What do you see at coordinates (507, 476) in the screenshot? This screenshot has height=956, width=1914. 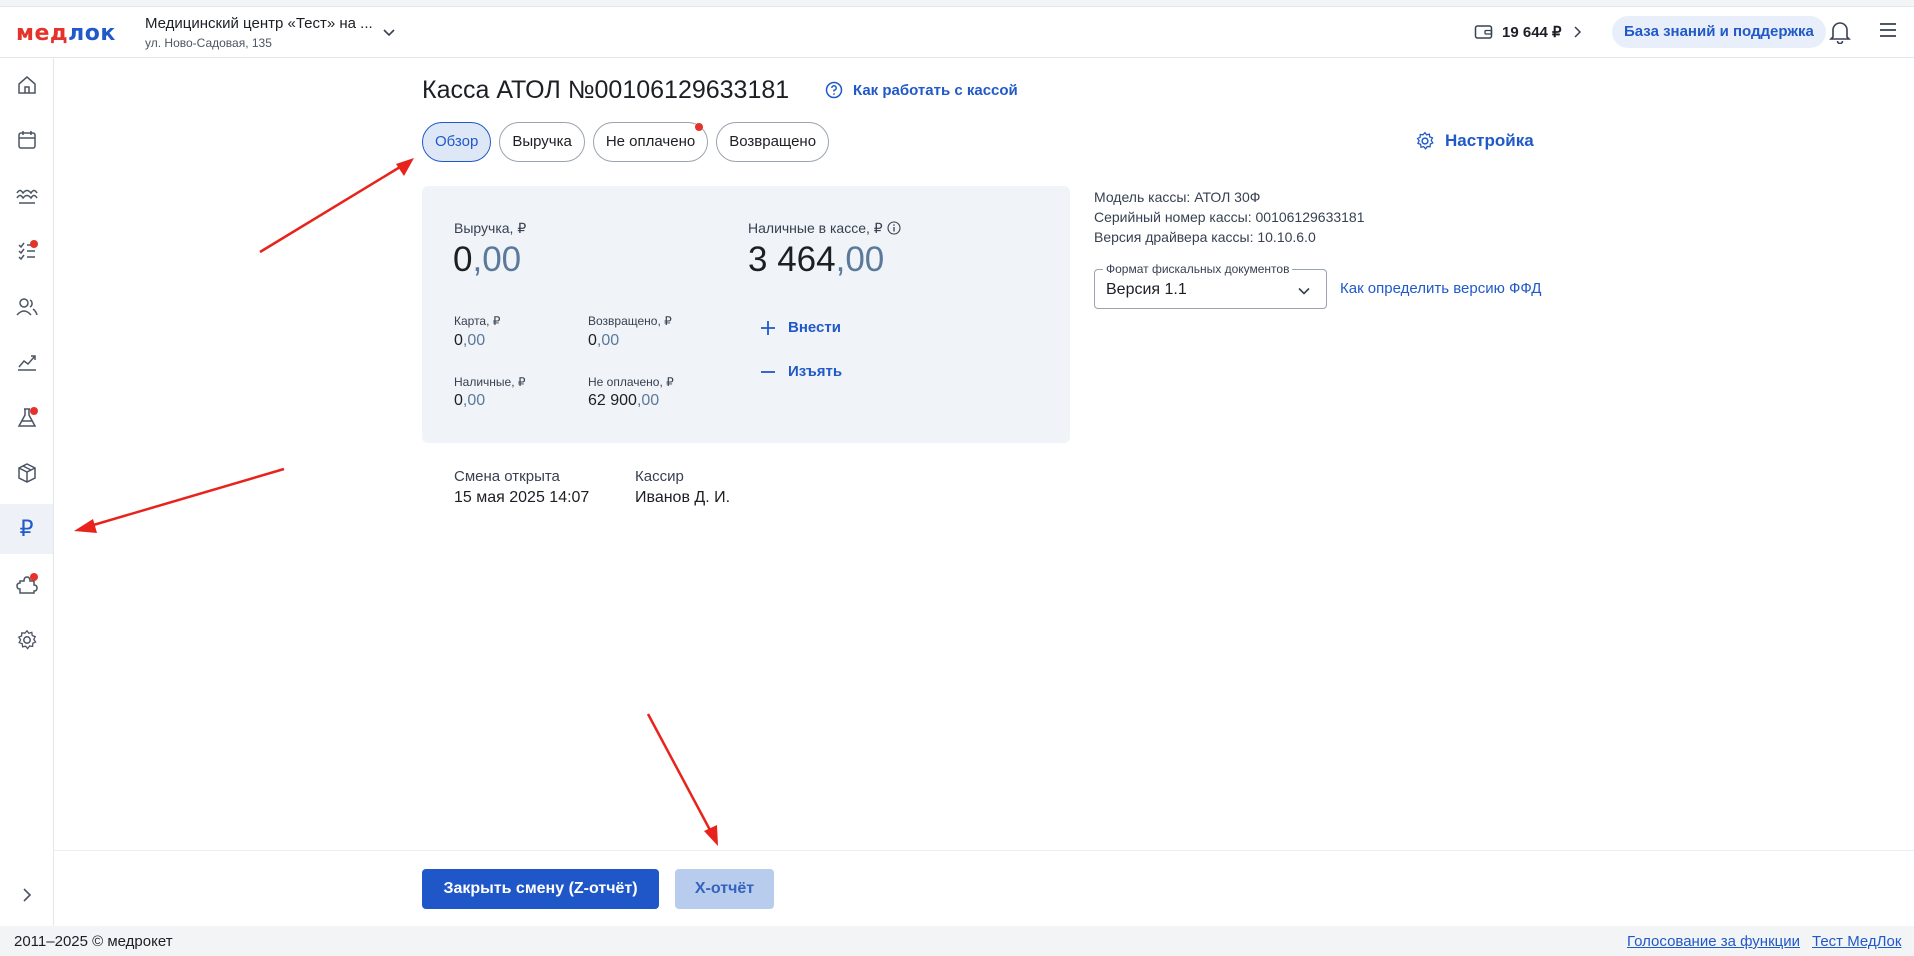 I see `shift-opened-label: Смена открыта` at bounding box center [507, 476].